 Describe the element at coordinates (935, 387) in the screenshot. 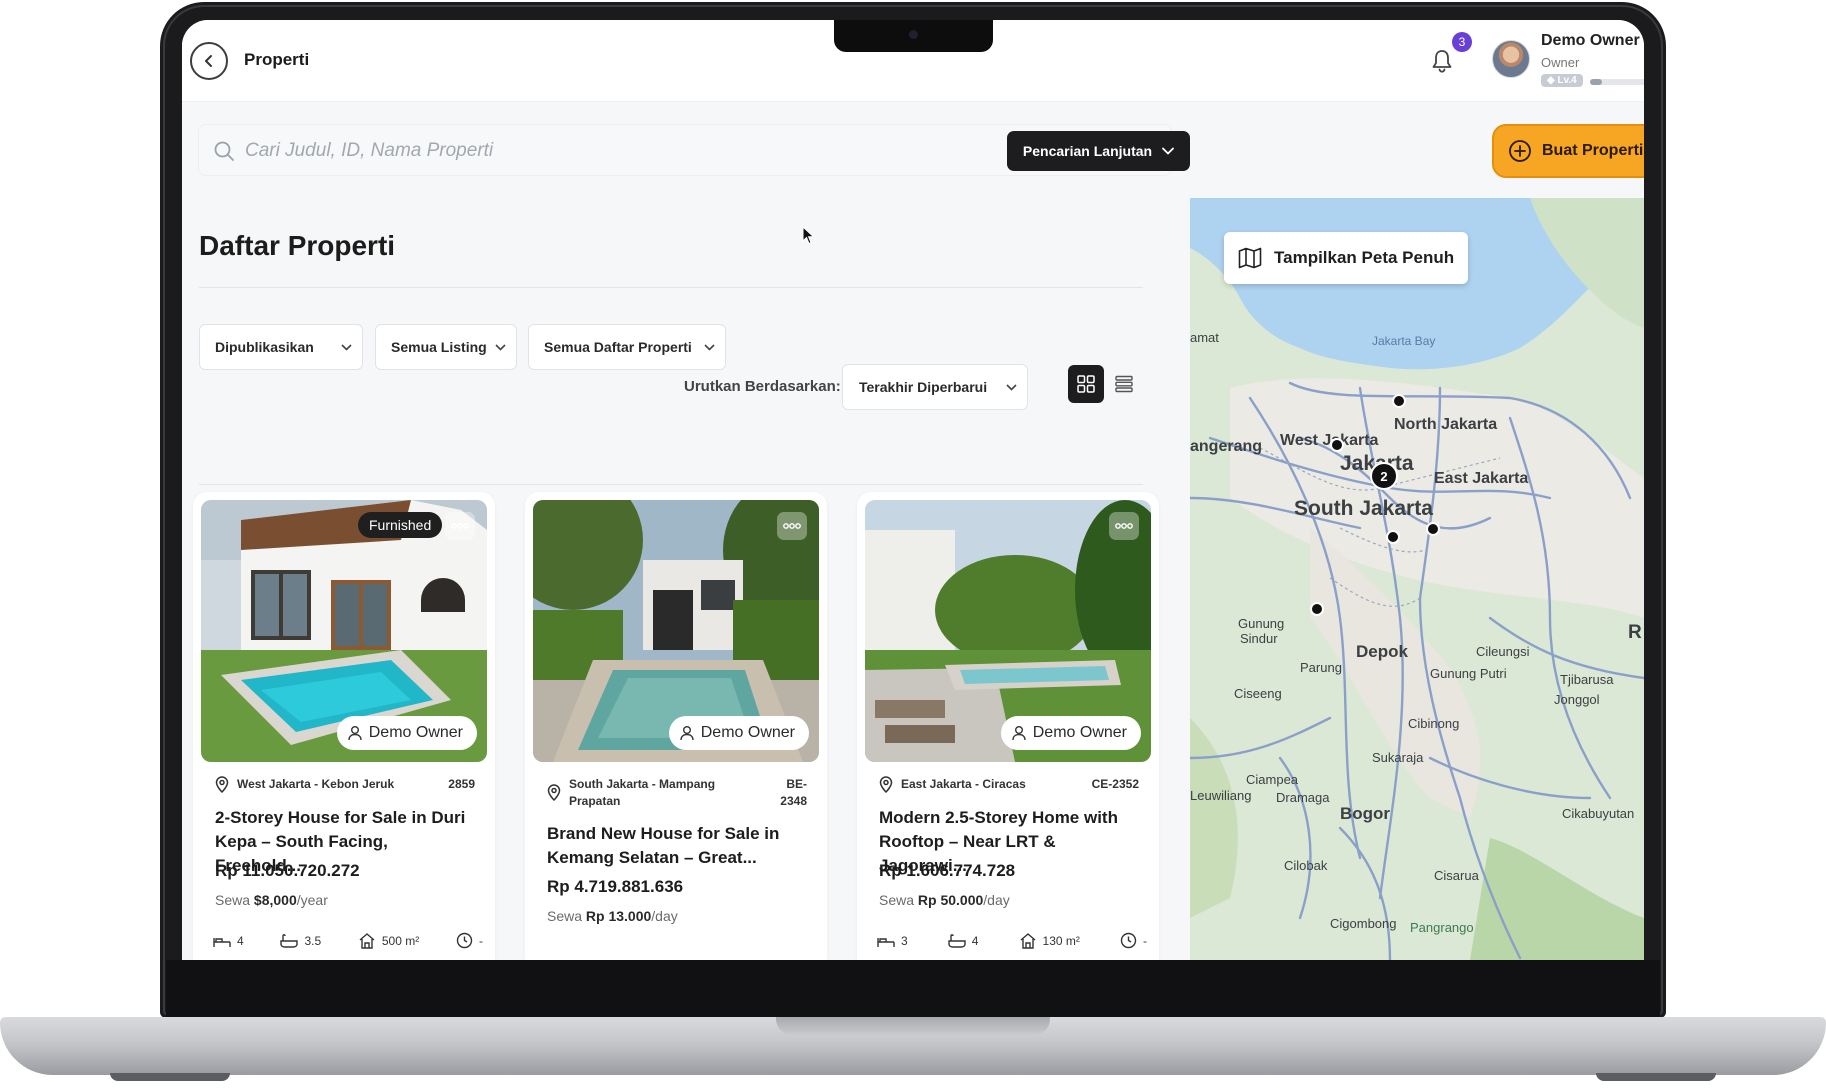

I see `sort-select: Terakhir Diperbarui` at that location.